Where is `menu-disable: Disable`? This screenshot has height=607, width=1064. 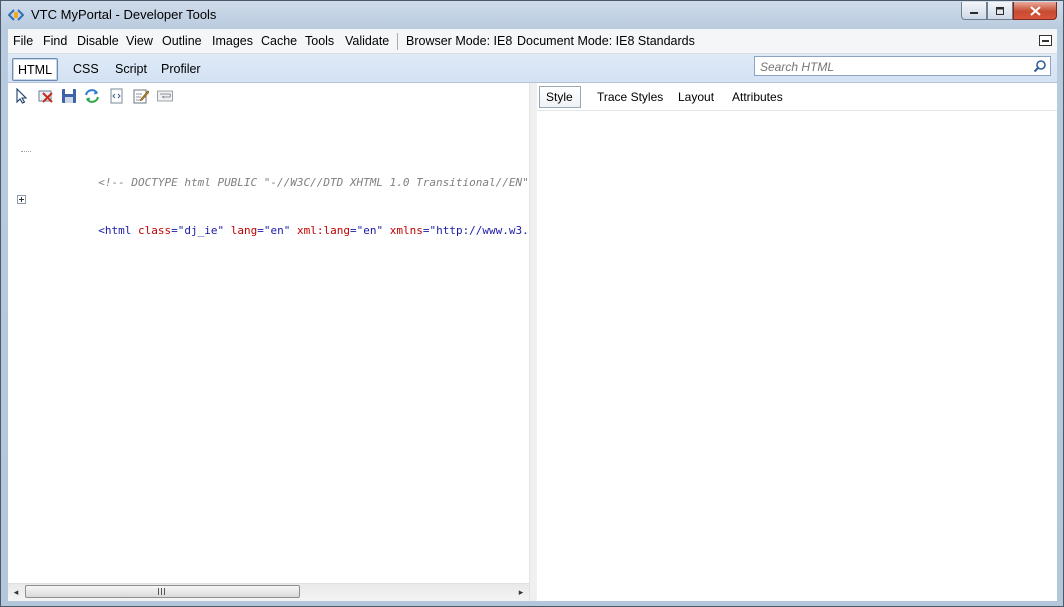
menu-disable: Disable is located at coordinates (98, 41).